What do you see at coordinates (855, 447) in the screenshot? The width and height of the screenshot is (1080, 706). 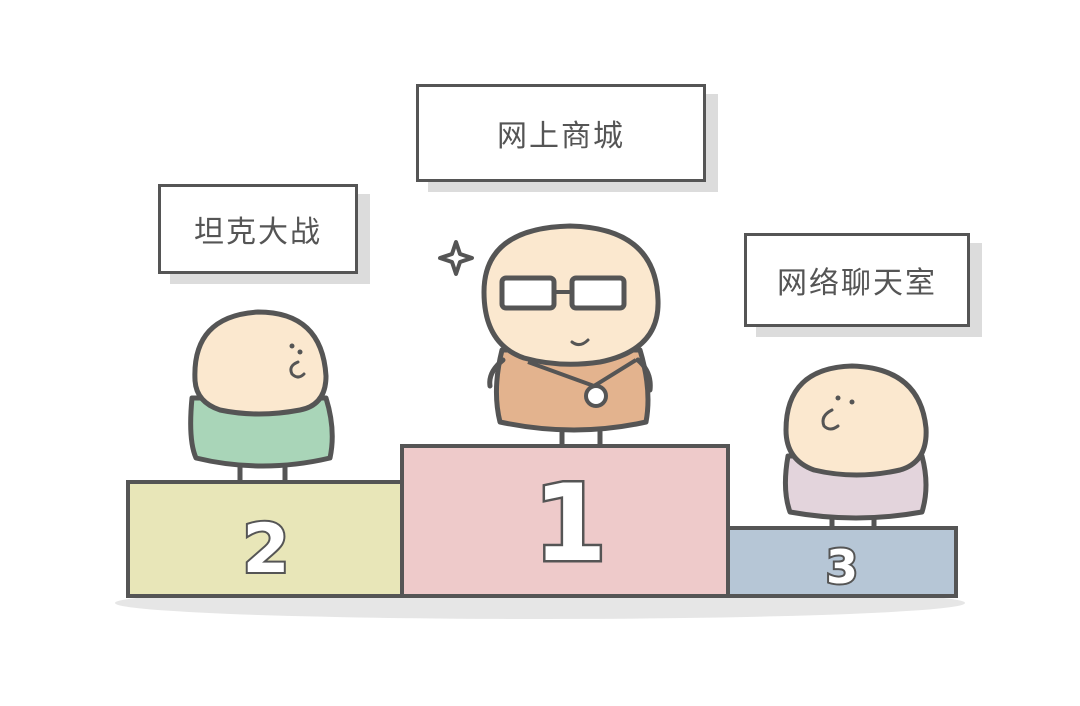 I see `character-third-place` at bounding box center [855, 447].